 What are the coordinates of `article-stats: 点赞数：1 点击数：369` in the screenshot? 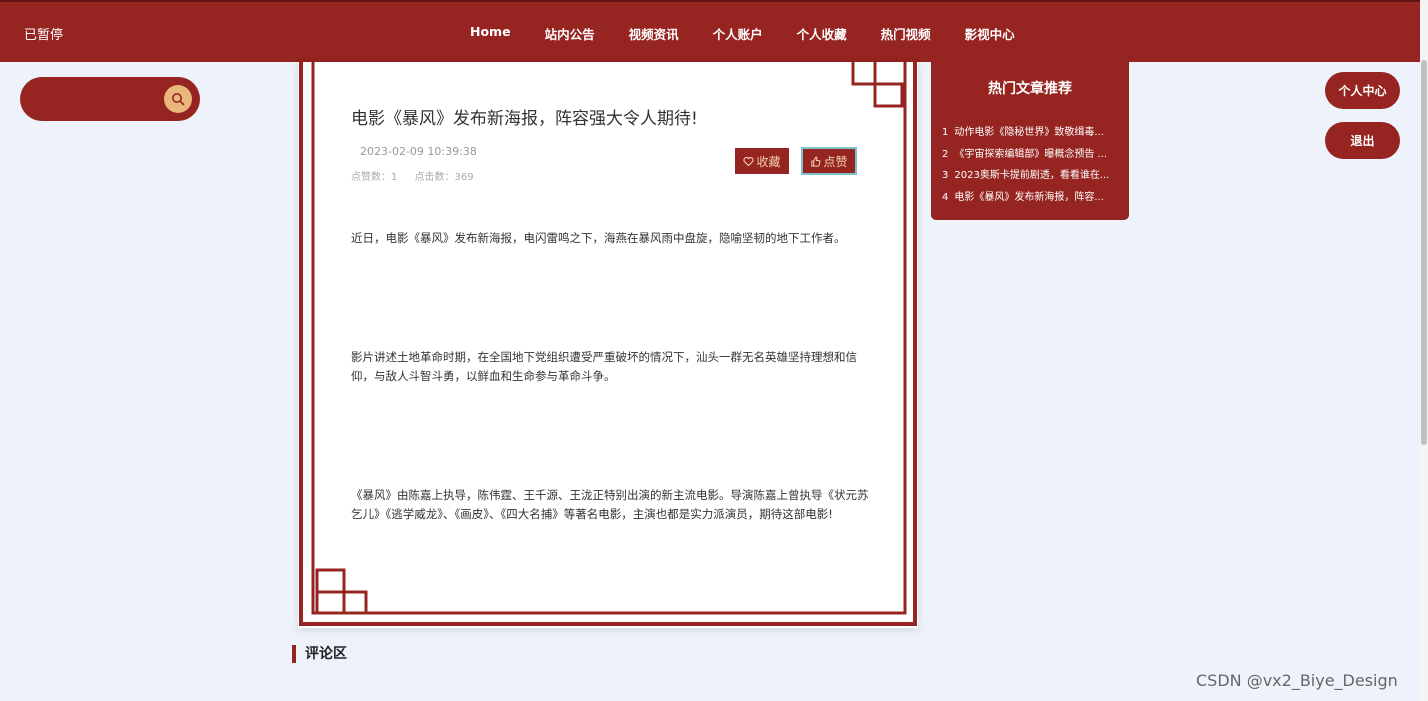 It's located at (419, 175).